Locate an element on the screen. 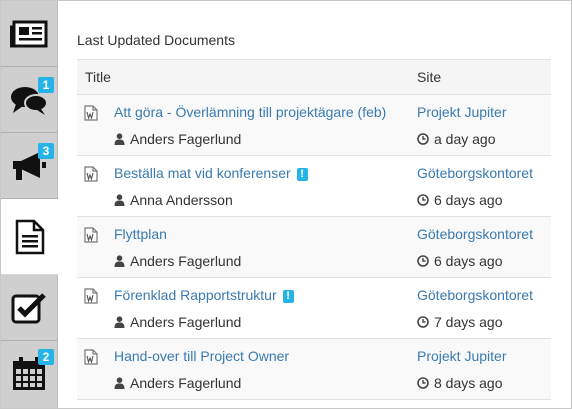 This screenshot has width=572, height=409. document-title-link: Flyttplan is located at coordinates (140, 234).